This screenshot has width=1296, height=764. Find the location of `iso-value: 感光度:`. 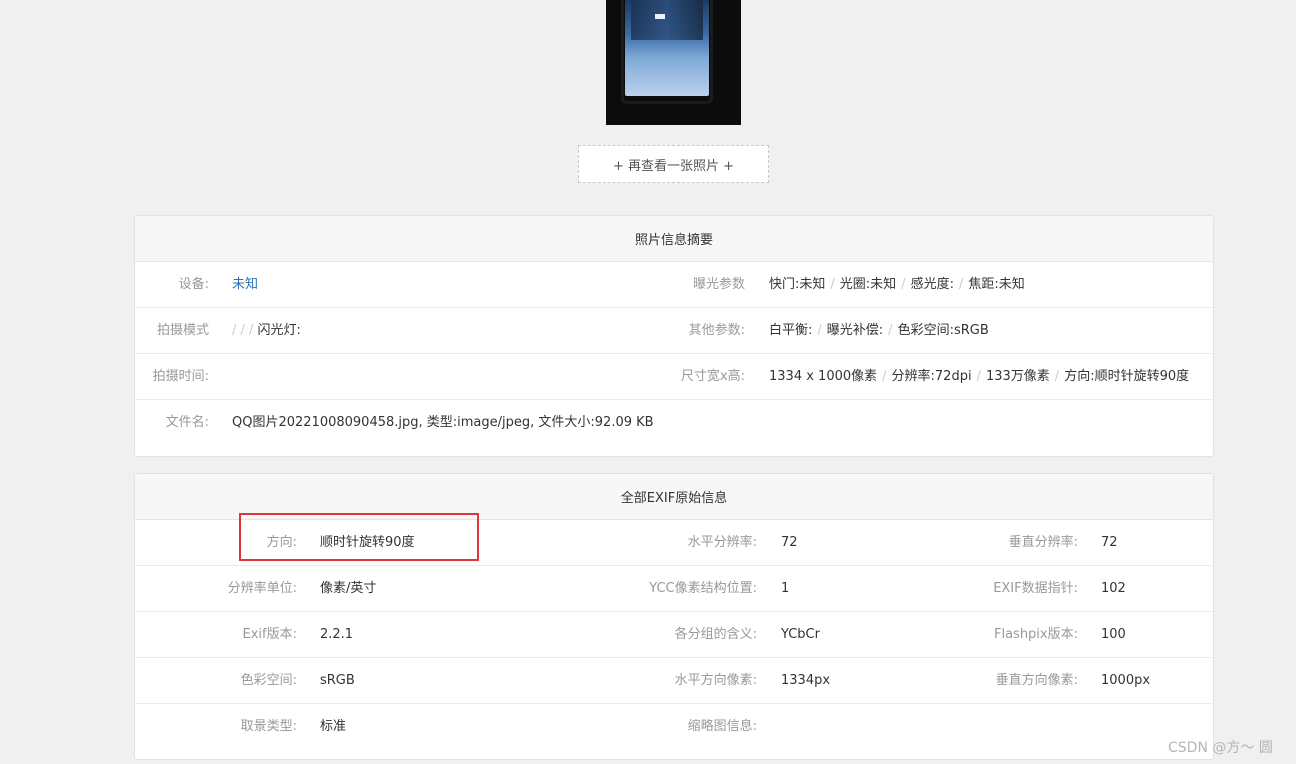

iso-value: 感光度: is located at coordinates (932, 284).